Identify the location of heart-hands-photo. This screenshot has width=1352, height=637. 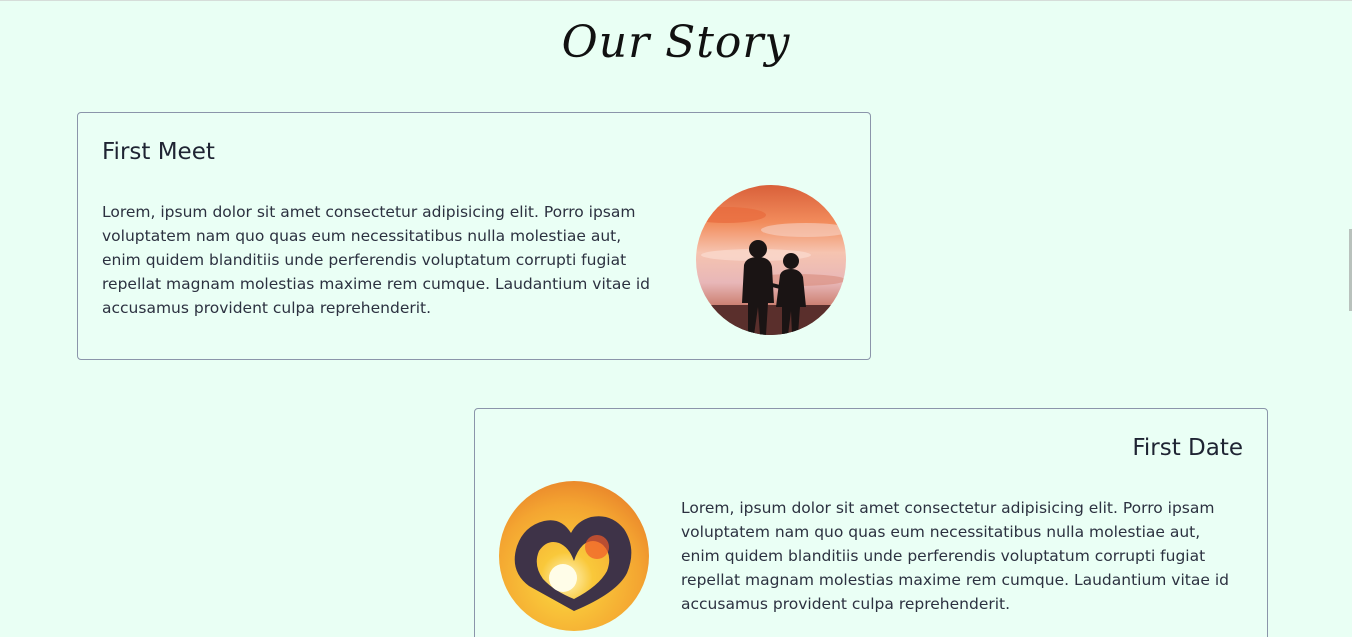
(574, 556).